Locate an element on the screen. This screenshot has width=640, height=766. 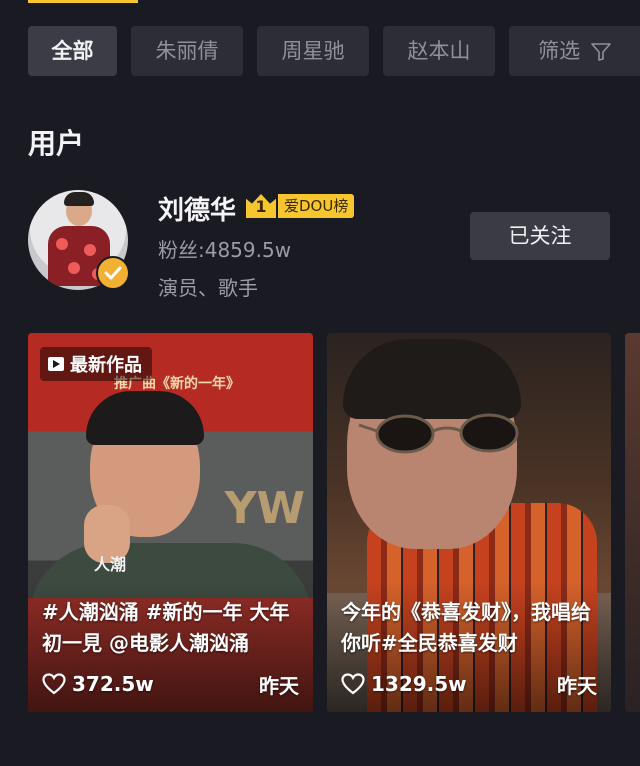
filter-chip-row: 全部 朱丽倩 周星驰 赵本山 筛选 is located at coordinates (334, 51).